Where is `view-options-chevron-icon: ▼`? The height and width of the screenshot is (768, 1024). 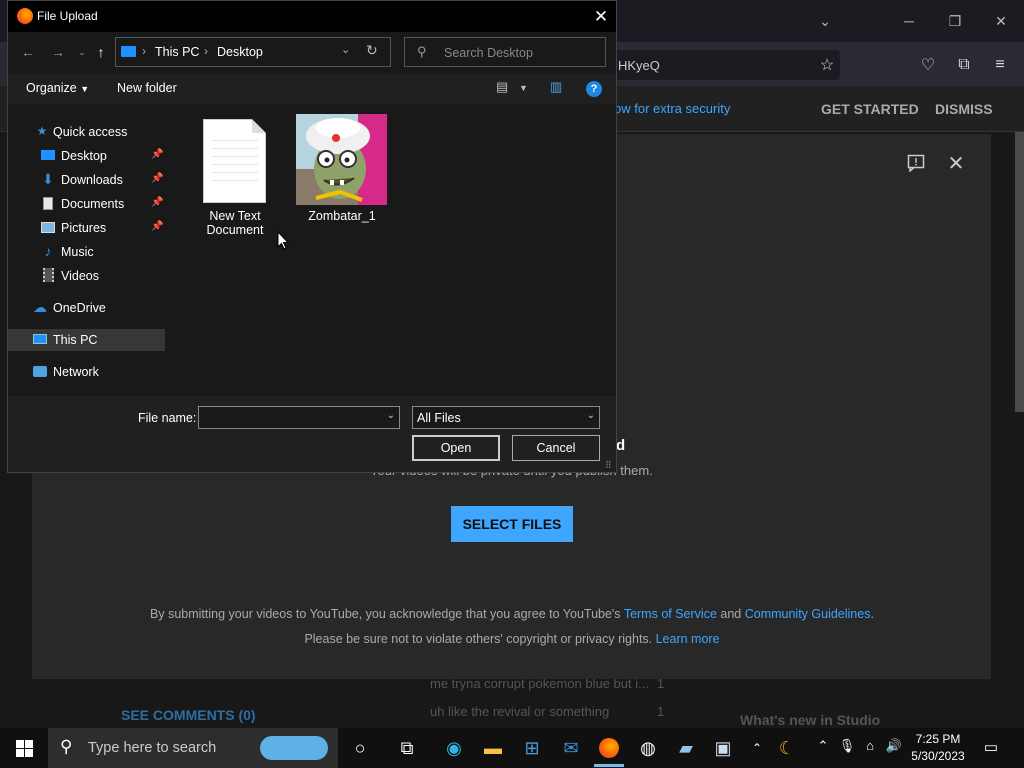 view-options-chevron-icon: ▼ is located at coordinates (523, 88).